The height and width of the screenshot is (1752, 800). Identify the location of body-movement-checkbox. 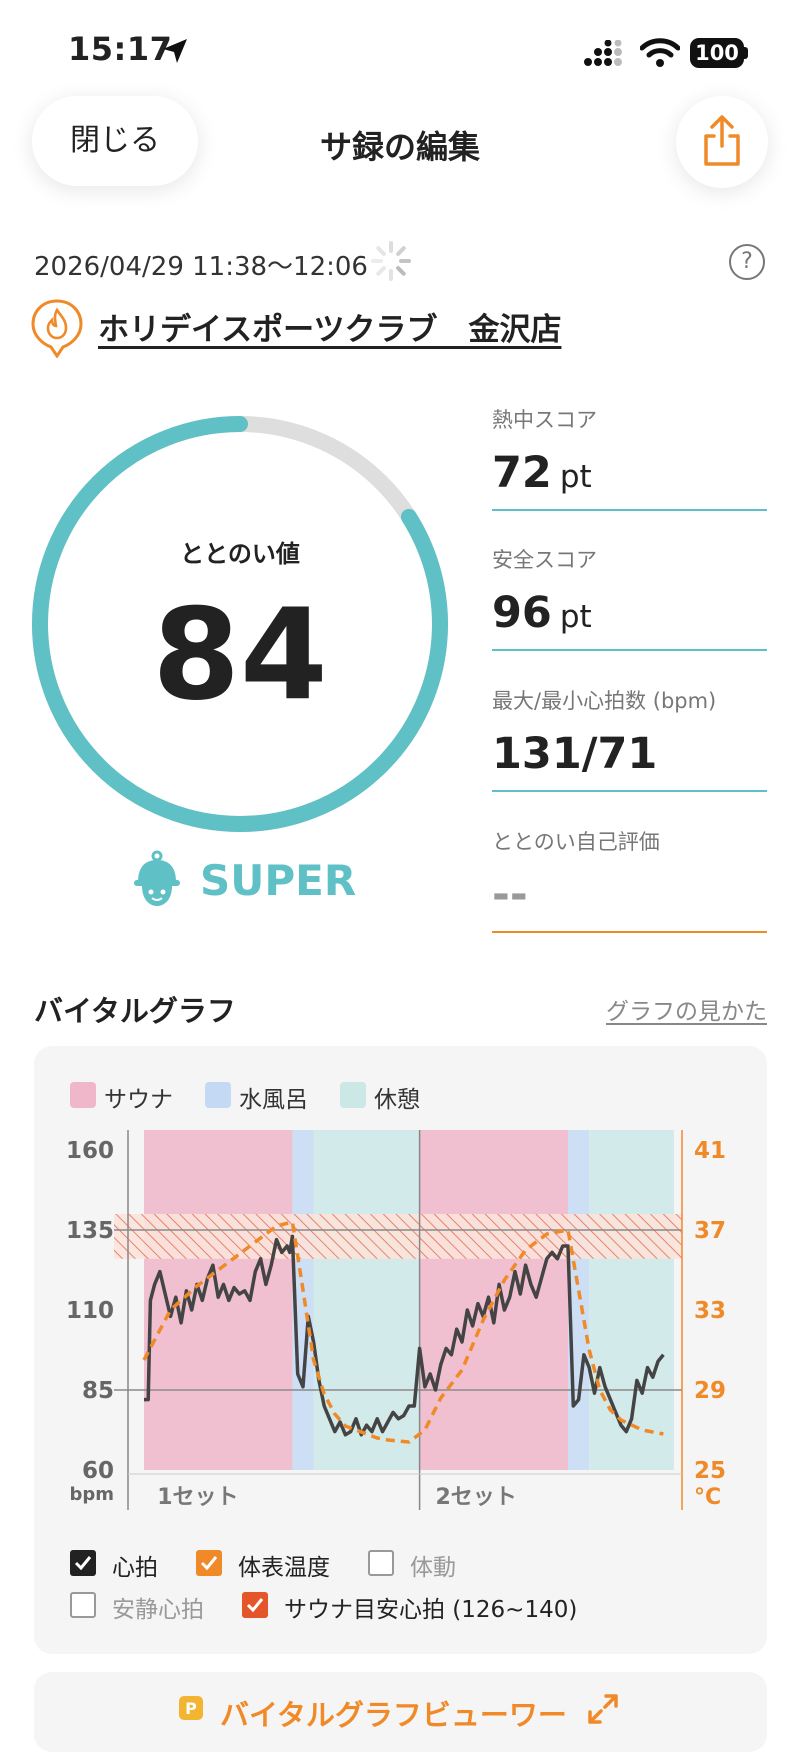
(381, 1563).